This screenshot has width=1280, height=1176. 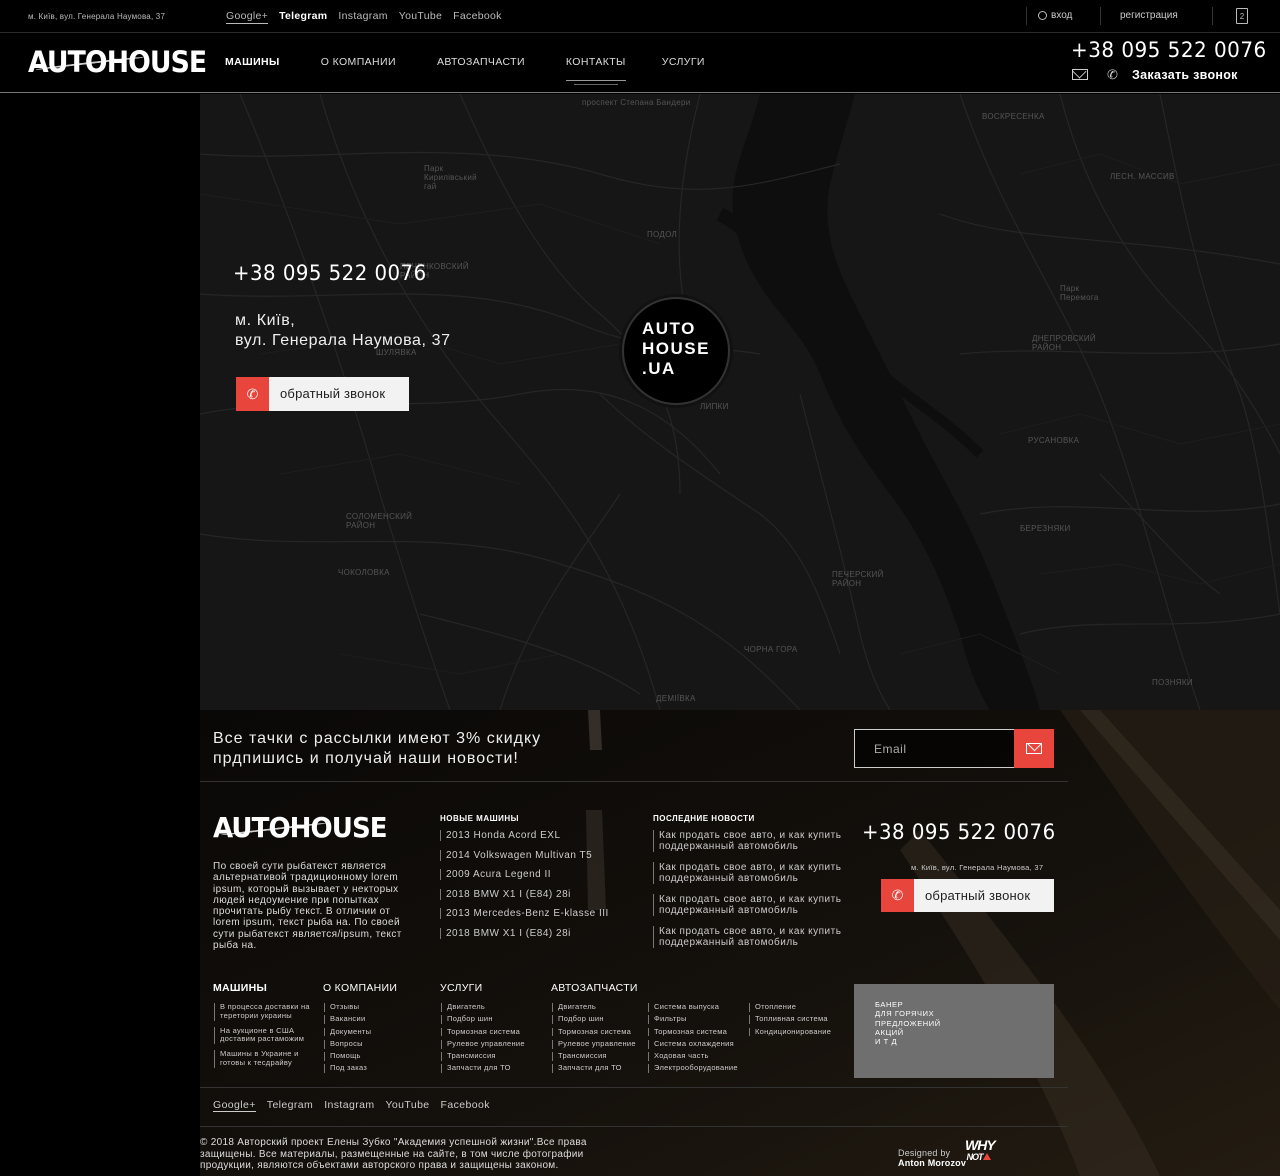 What do you see at coordinates (1172, 682) in the screenshot?
I see `map-label: ПОЗНЯКИ` at bounding box center [1172, 682].